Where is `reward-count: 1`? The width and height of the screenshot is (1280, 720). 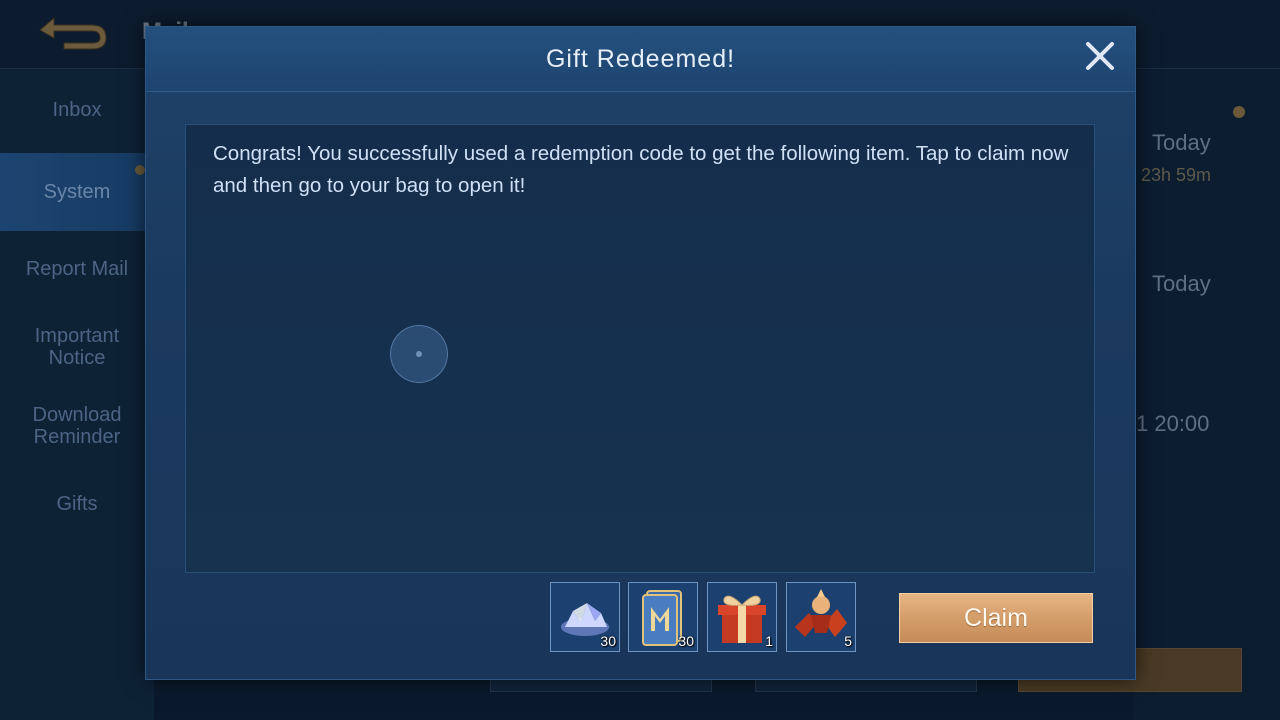
reward-count: 1 is located at coordinates (769, 641).